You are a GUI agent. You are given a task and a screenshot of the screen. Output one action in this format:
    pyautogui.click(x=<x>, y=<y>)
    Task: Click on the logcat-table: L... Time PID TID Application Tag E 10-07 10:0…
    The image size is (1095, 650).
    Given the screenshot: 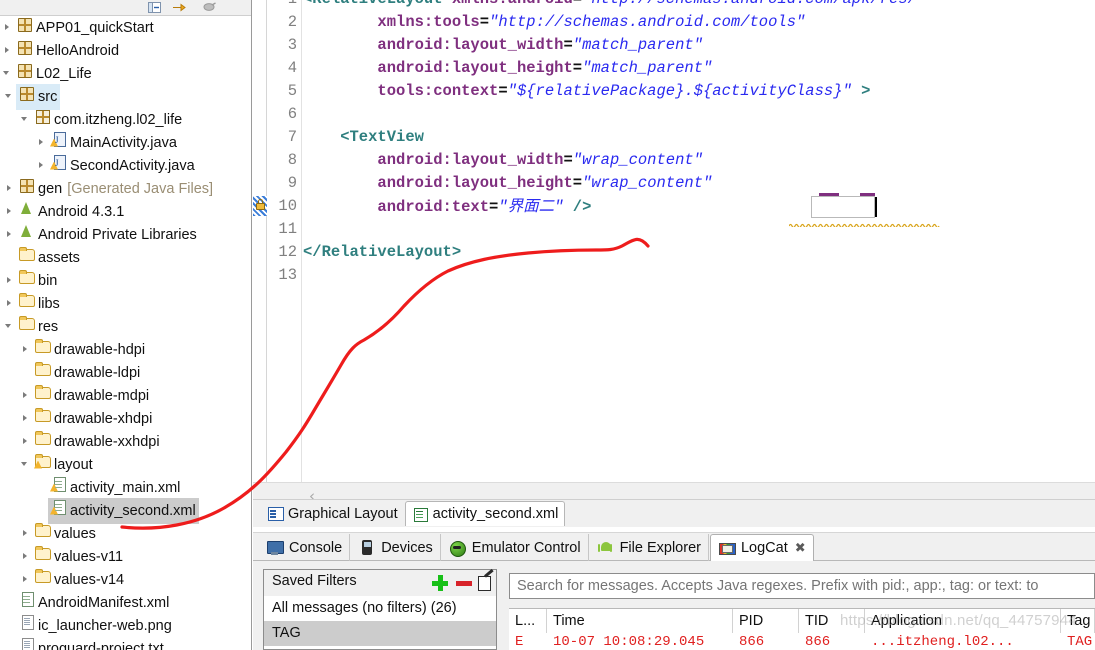 What is the action you would take?
    pyautogui.click(x=802, y=629)
    